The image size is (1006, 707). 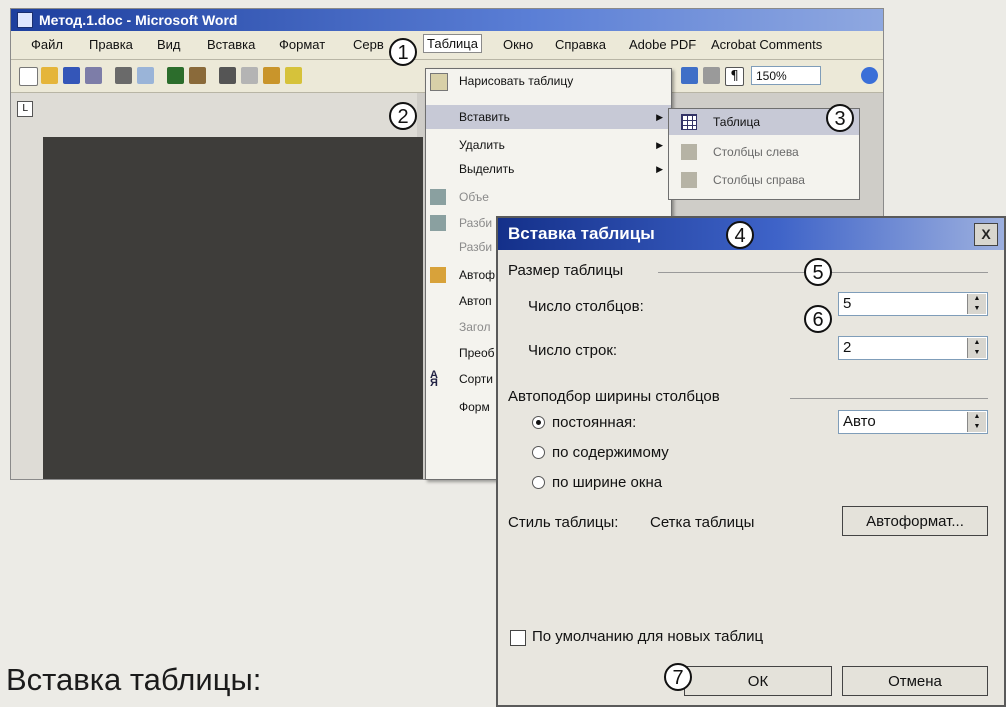 What do you see at coordinates (249, 75) in the screenshot?
I see `copy-icon` at bounding box center [249, 75].